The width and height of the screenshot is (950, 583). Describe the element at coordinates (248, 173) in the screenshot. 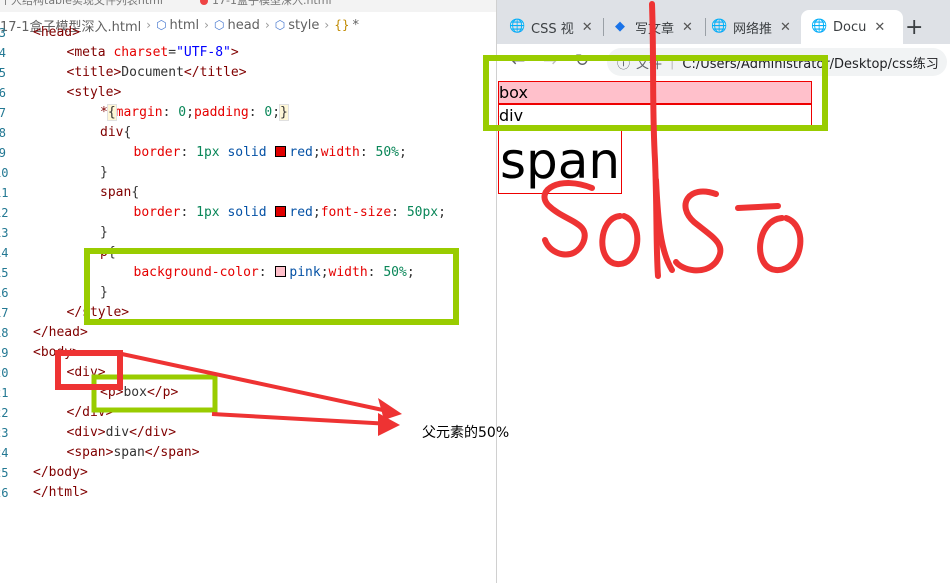

I see `code-line: 10}` at that location.